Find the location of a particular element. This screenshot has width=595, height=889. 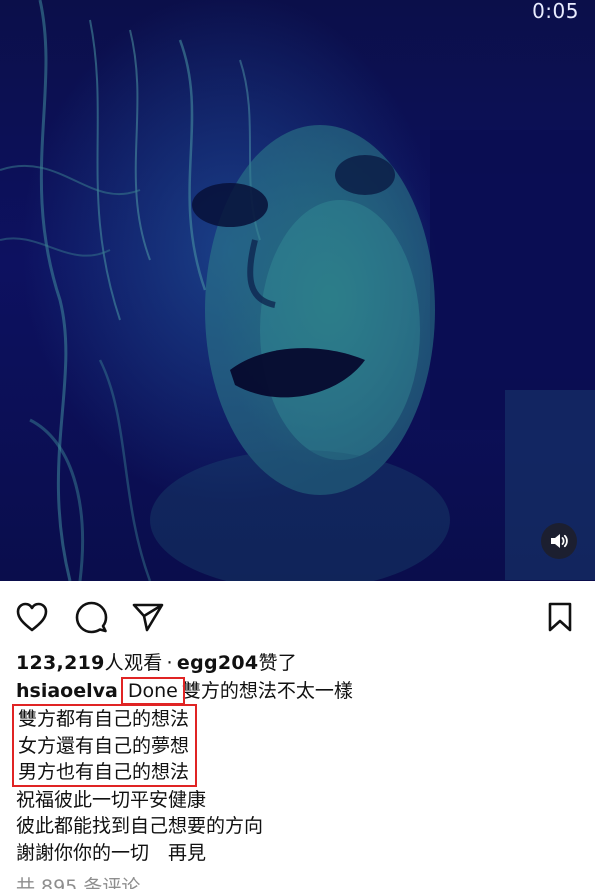

caption-line: 謝謝你你的一切 再見 is located at coordinates (111, 852).